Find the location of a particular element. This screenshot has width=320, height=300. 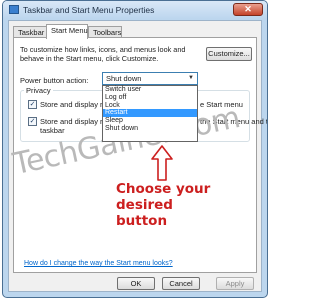

tab-start-menu: Start Menu is located at coordinates (67, 31).